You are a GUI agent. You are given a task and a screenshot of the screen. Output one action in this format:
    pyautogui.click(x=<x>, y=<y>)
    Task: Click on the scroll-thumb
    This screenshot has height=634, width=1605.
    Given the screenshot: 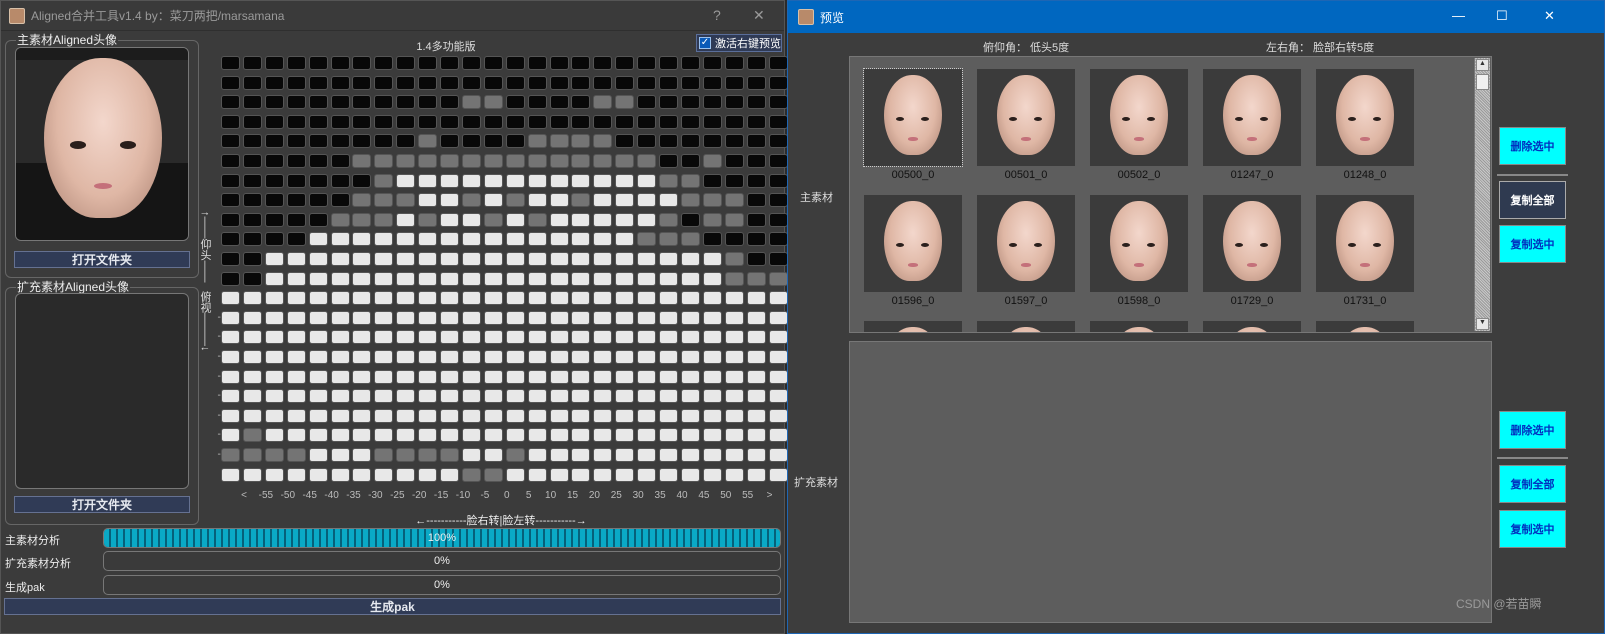 What is the action you would take?
    pyautogui.click(x=1482, y=82)
    